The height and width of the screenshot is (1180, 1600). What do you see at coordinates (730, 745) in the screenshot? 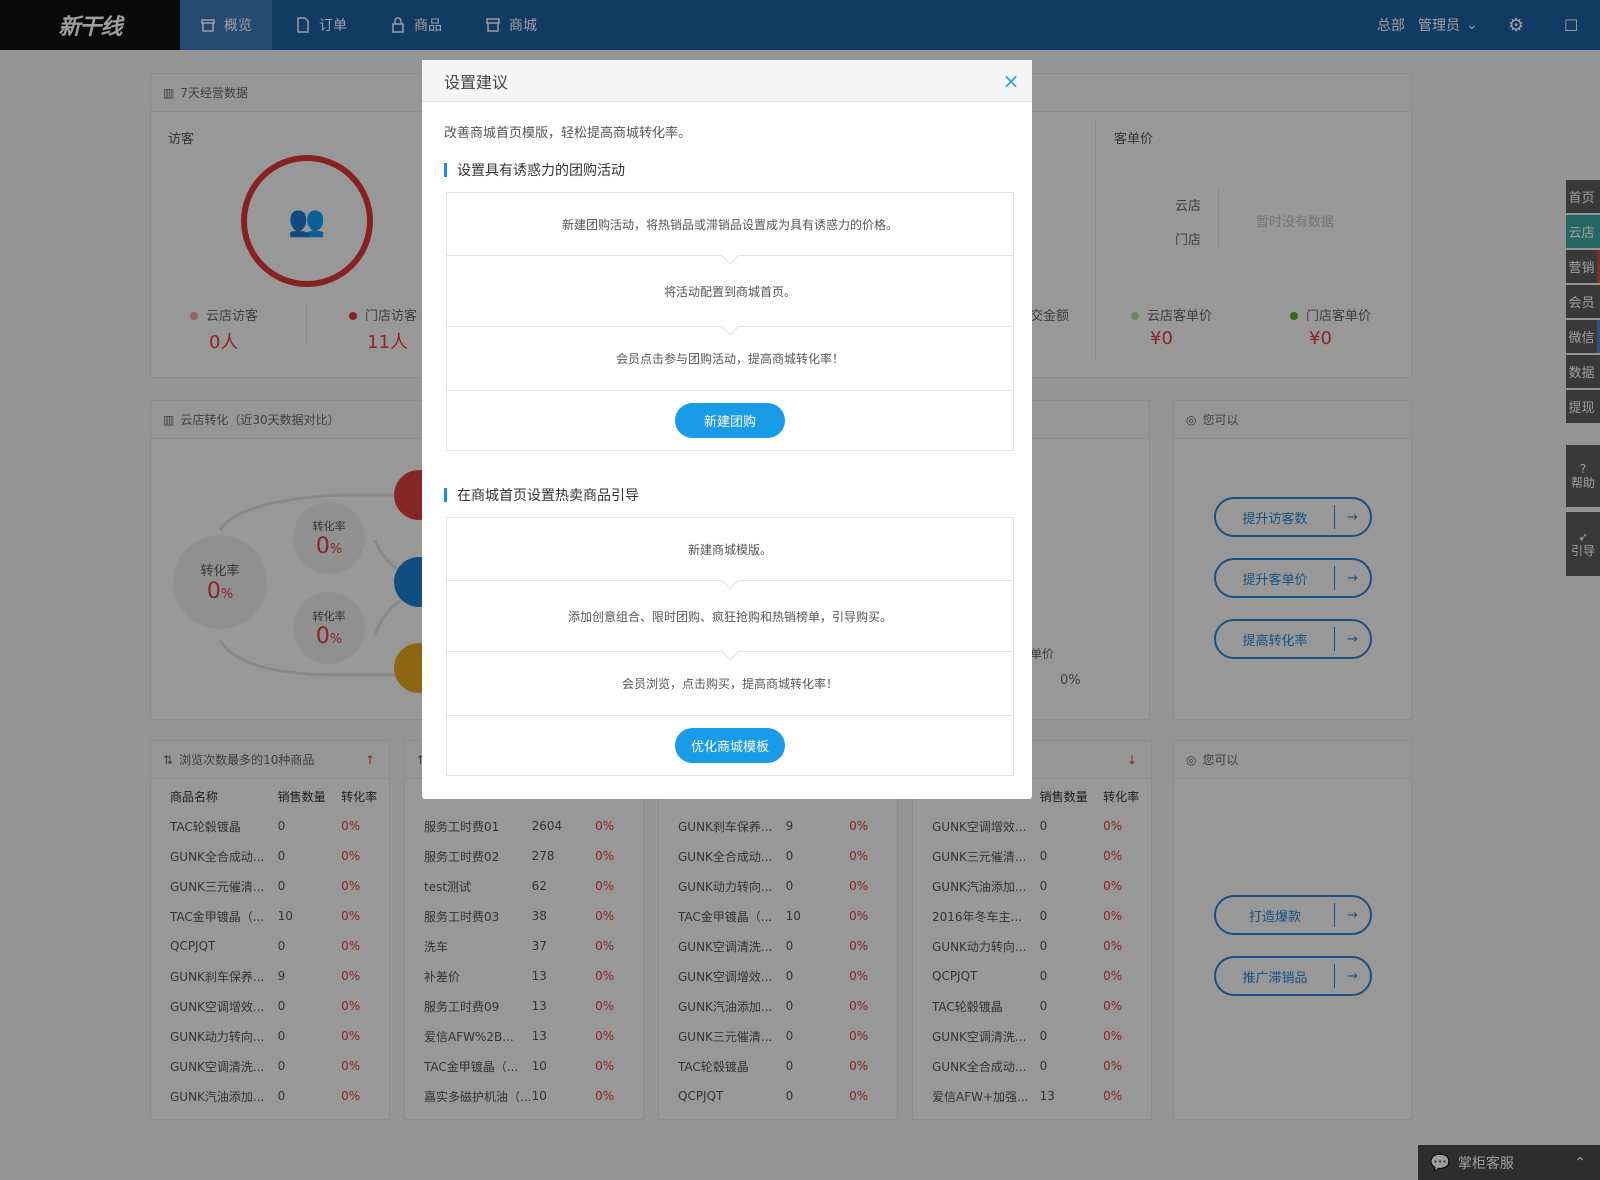
I see `optimize-template-button: 优化商城模板` at bounding box center [730, 745].